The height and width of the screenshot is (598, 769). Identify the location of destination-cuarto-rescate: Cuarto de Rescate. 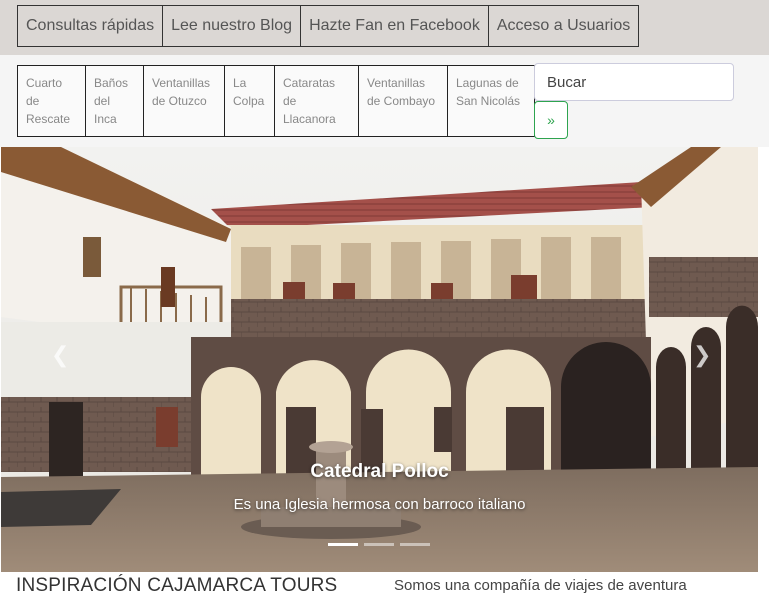
(51, 101).